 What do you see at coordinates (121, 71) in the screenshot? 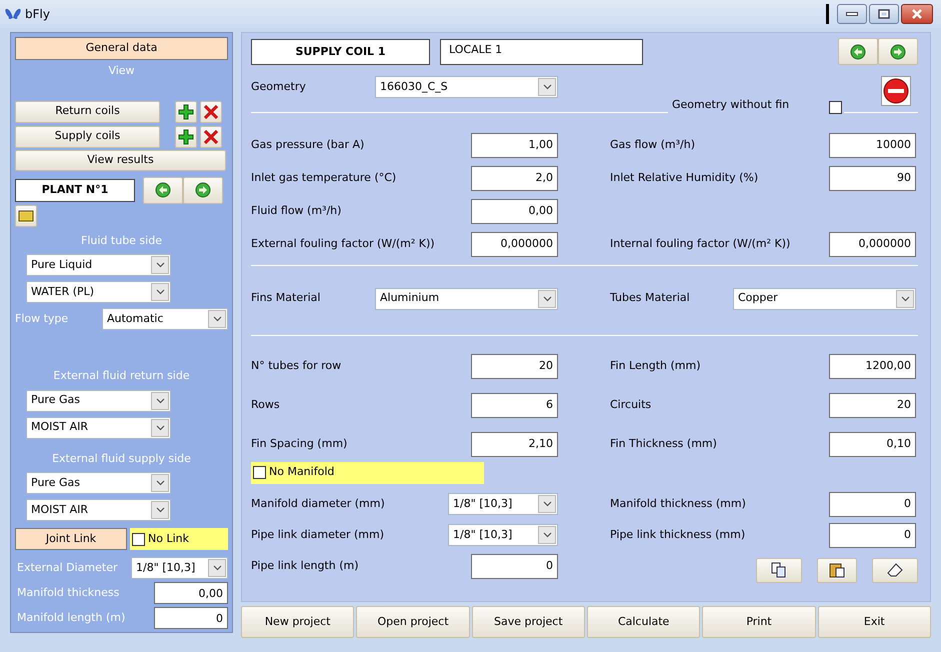
I see `view-label: View` at bounding box center [121, 71].